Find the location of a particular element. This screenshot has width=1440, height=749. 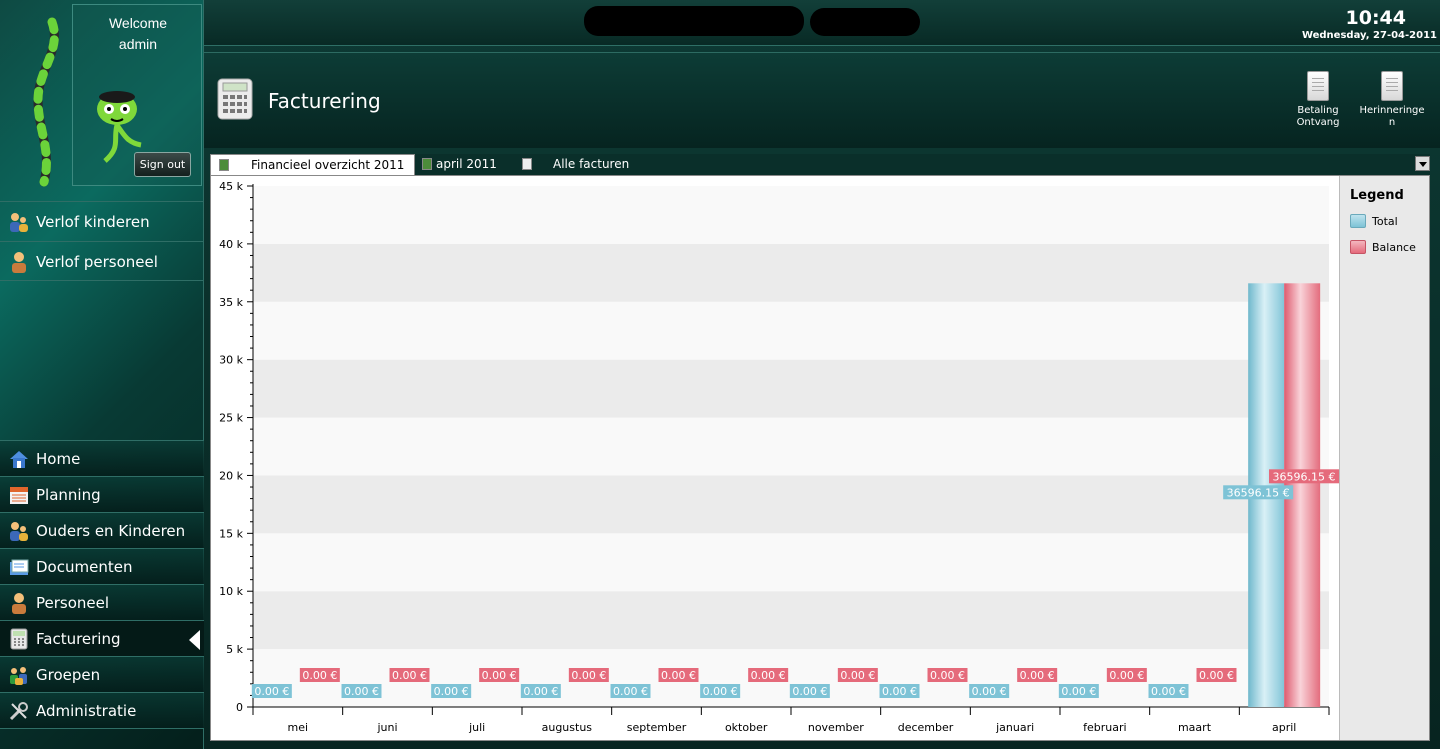

sidebar-item-verlof-kinderen: Verlof kinderen is located at coordinates (102, 221).